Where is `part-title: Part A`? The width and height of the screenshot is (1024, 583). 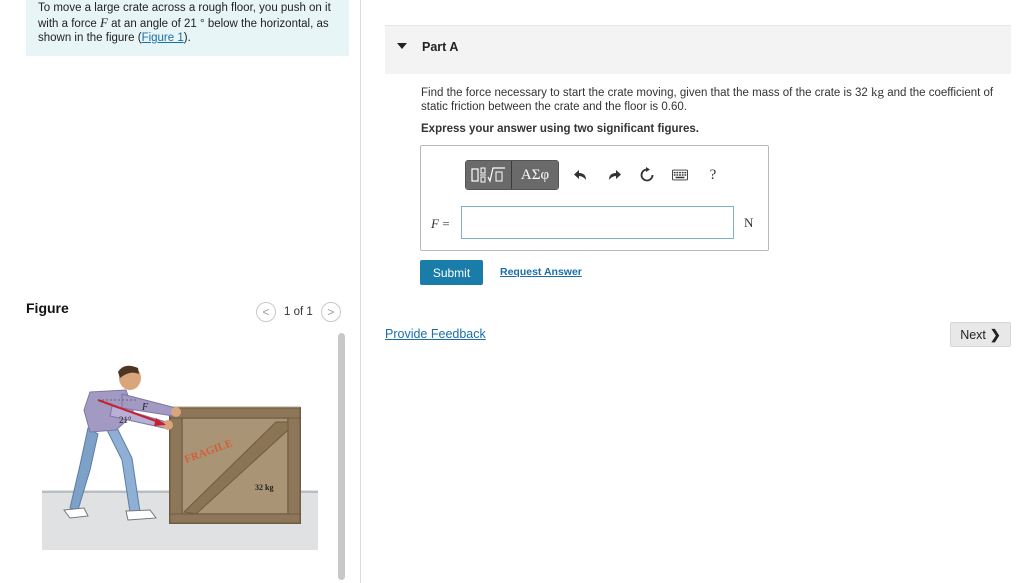 part-title: Part A is located at coordinates (440, 47).